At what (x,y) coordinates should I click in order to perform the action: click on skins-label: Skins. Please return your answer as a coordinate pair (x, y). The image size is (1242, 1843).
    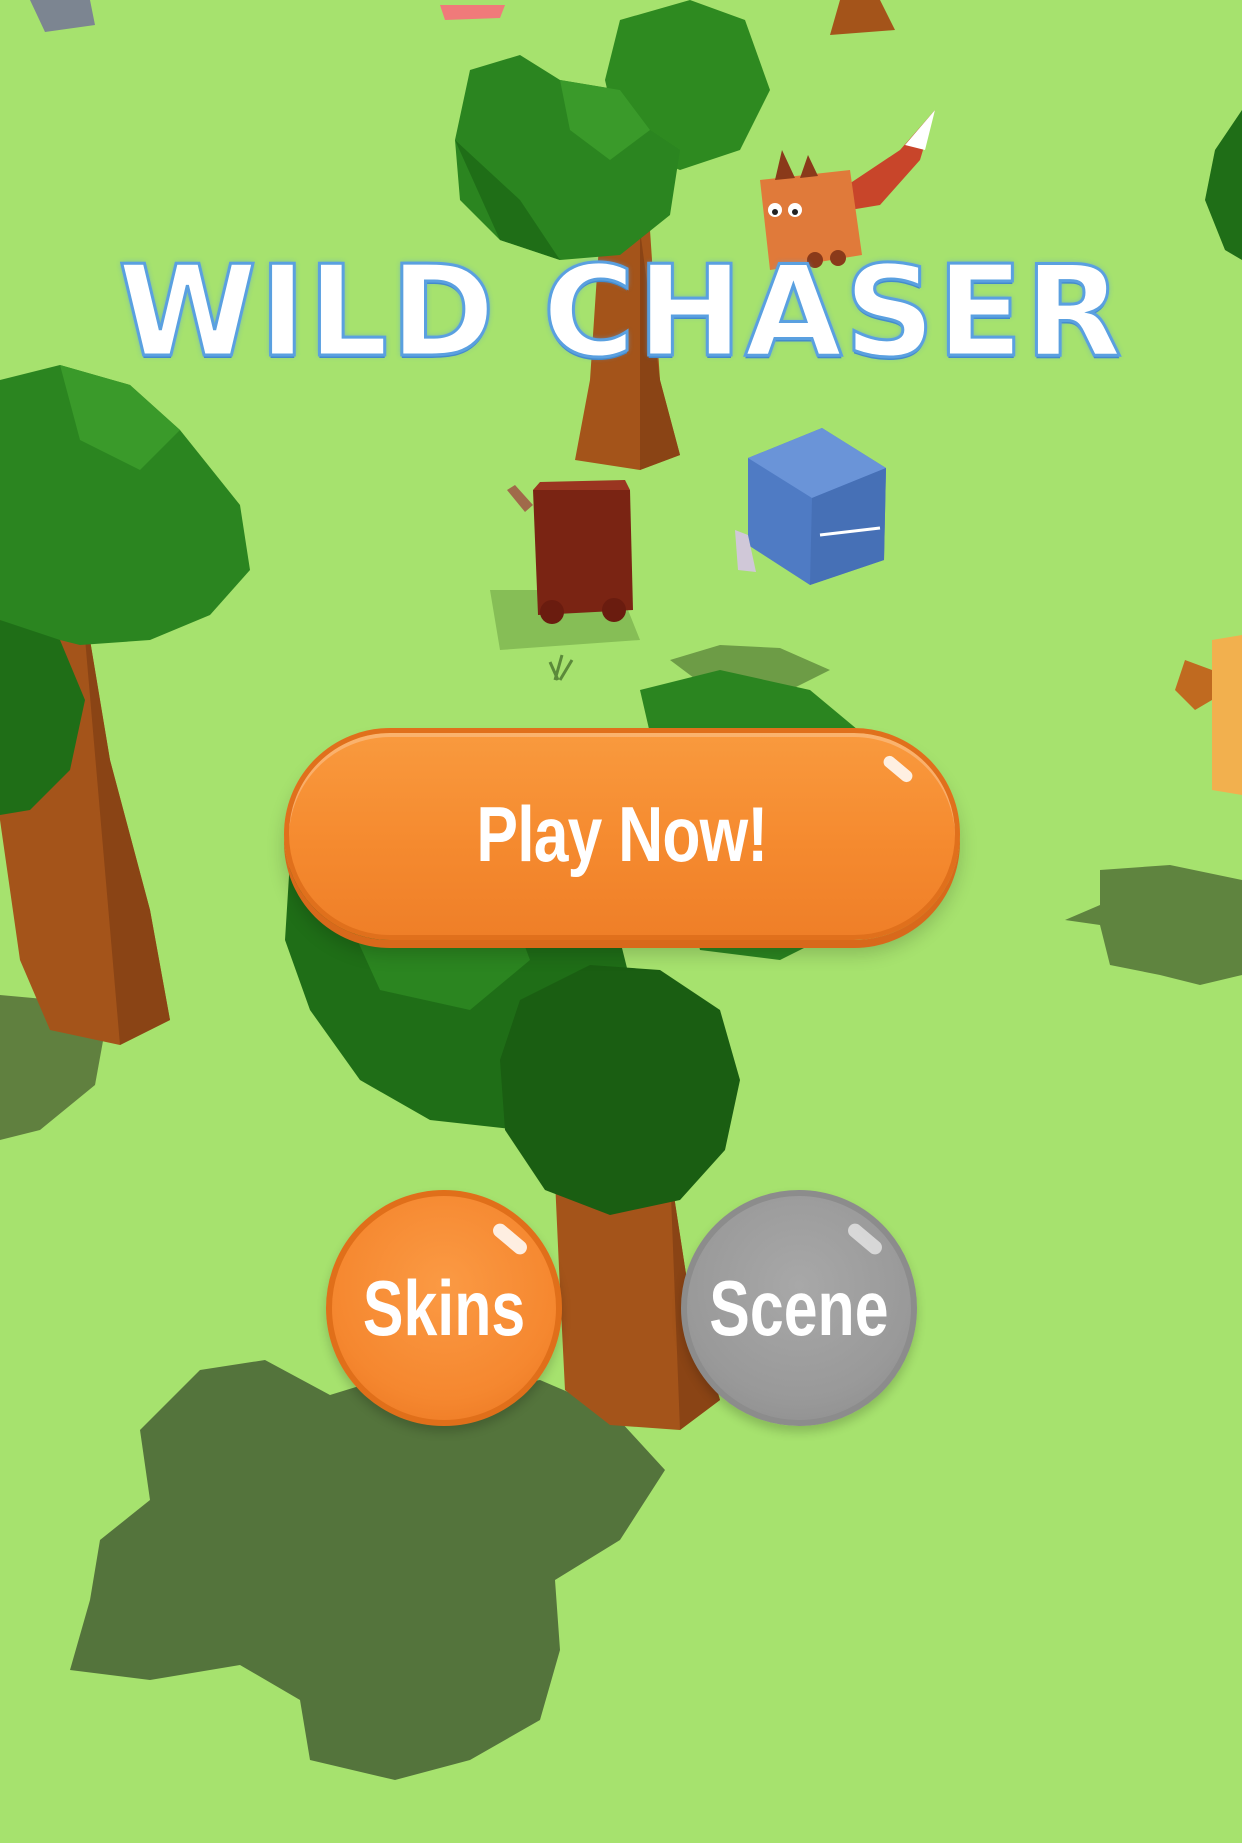
    Looking at the image, I should click on (444, 1307).